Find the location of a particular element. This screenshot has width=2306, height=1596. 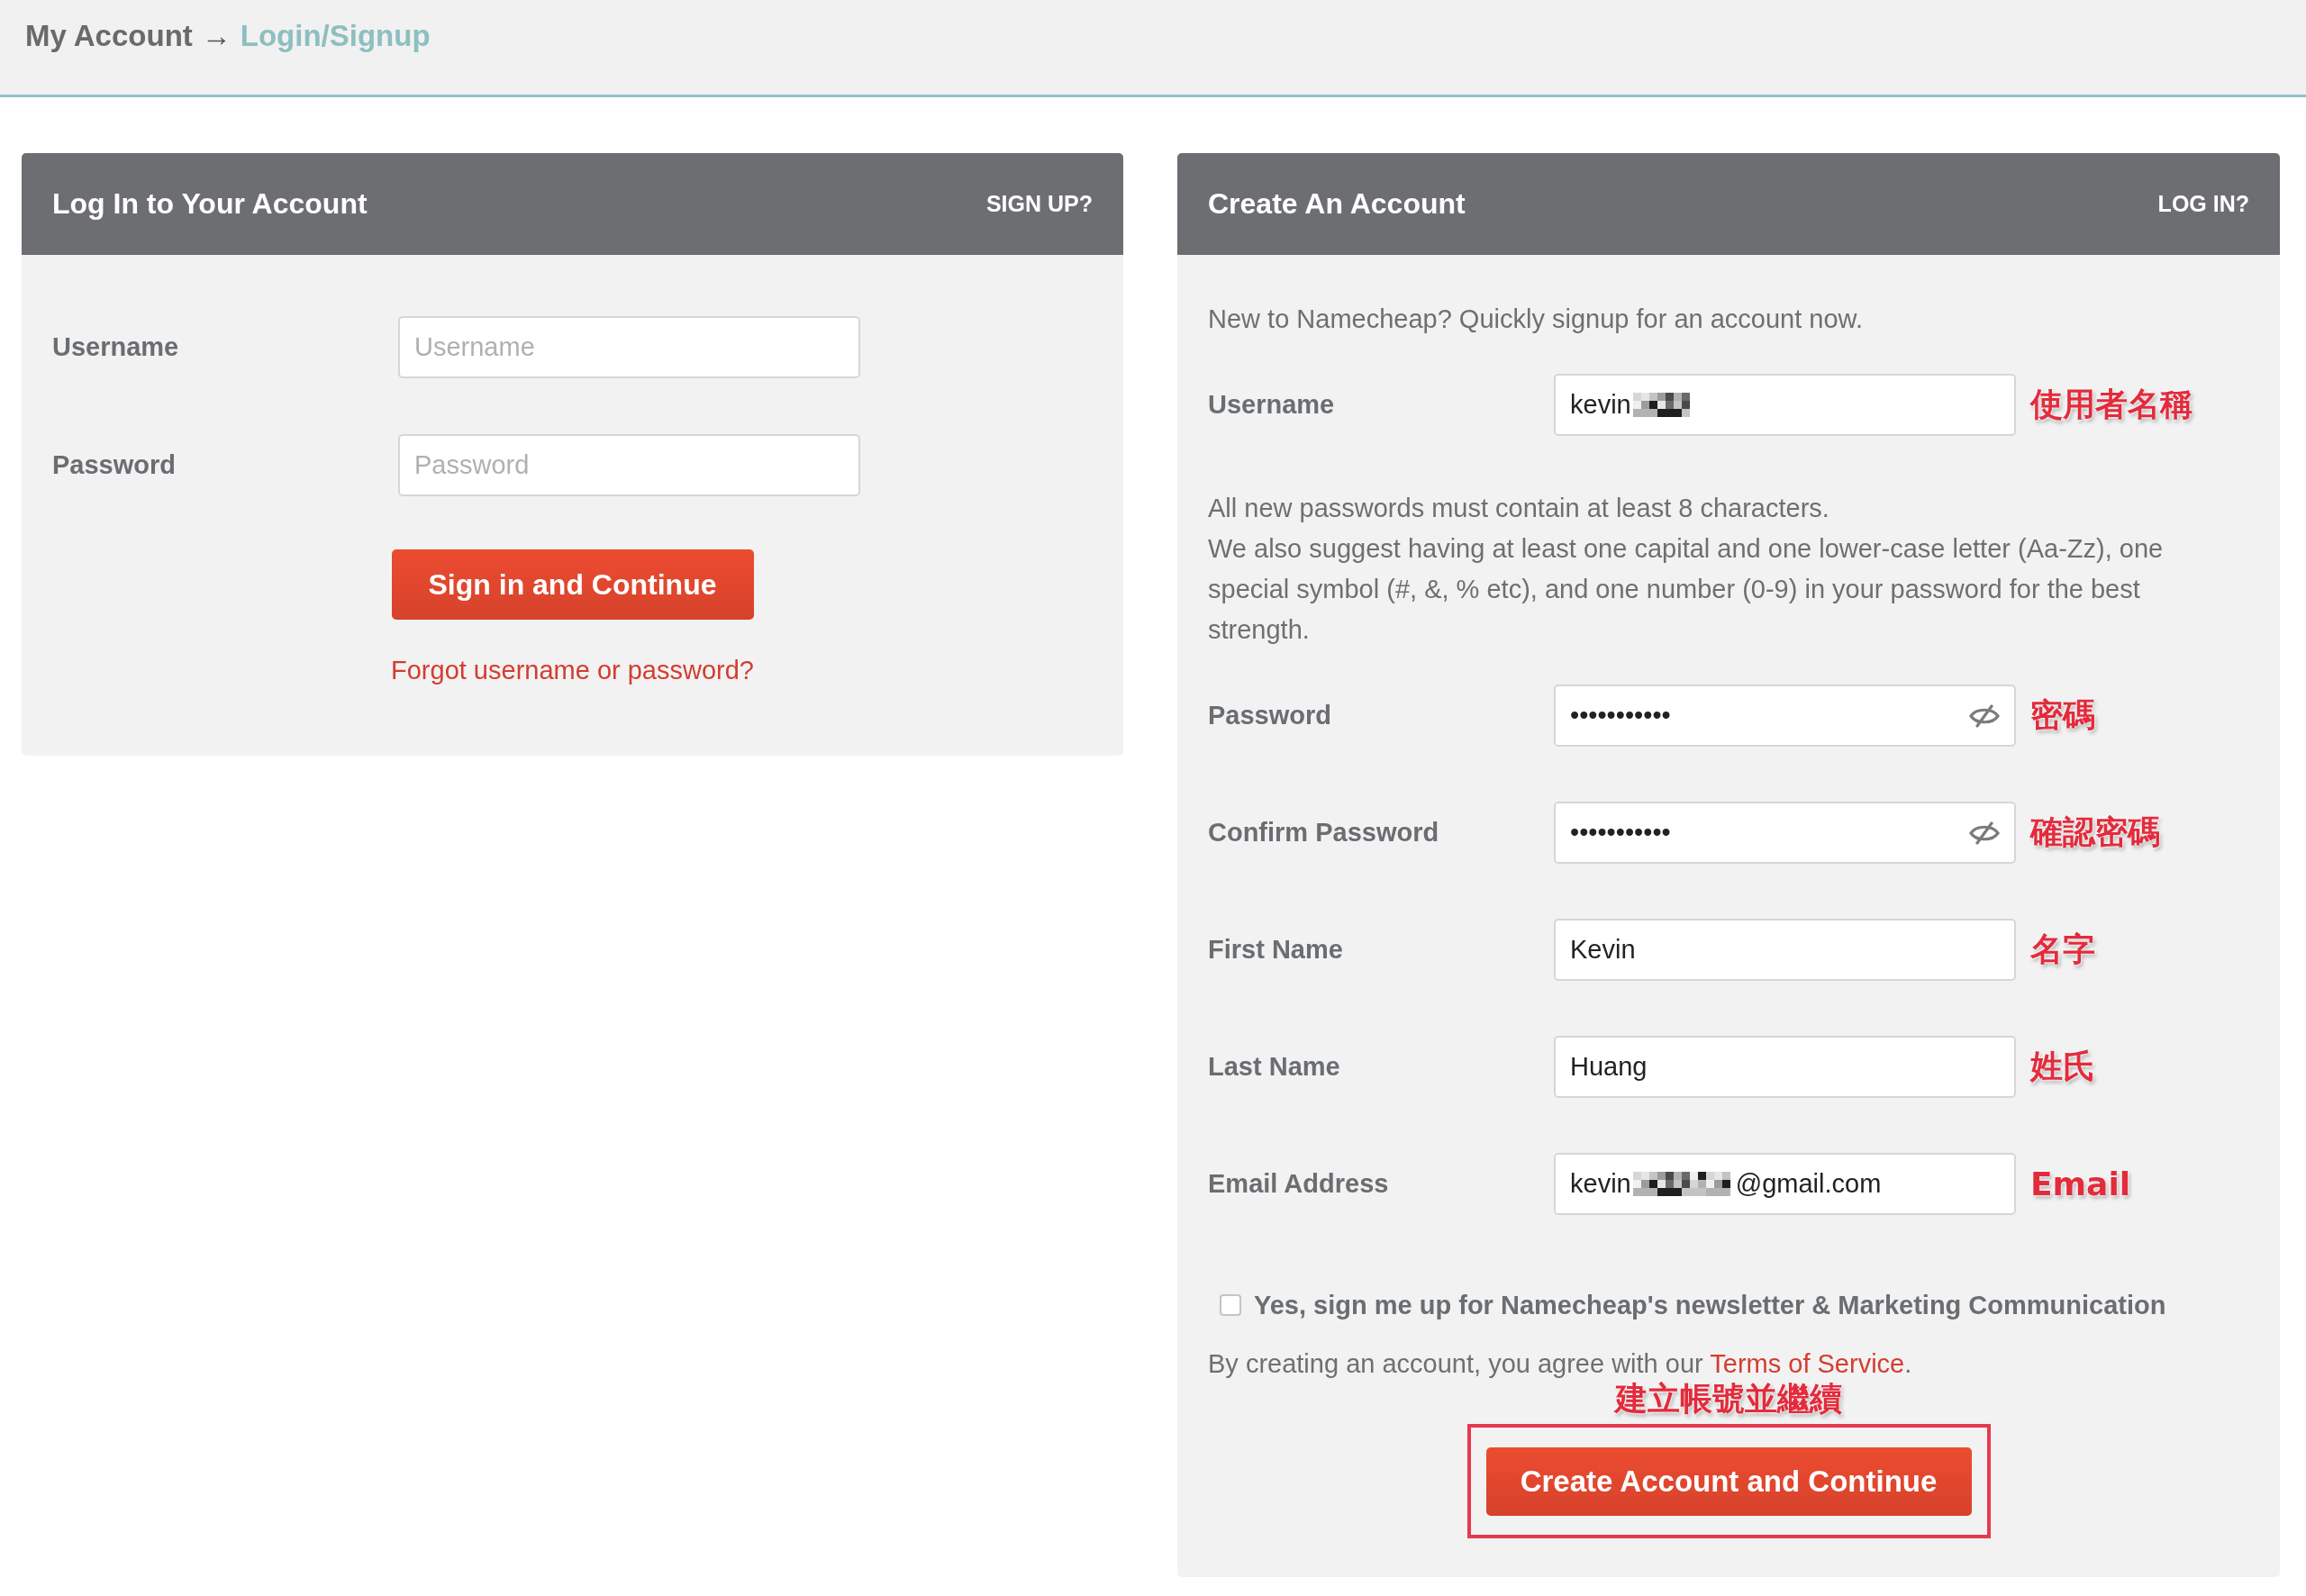

forgot-password-link: Forgot username or password? is located at coordinates (572, 670).